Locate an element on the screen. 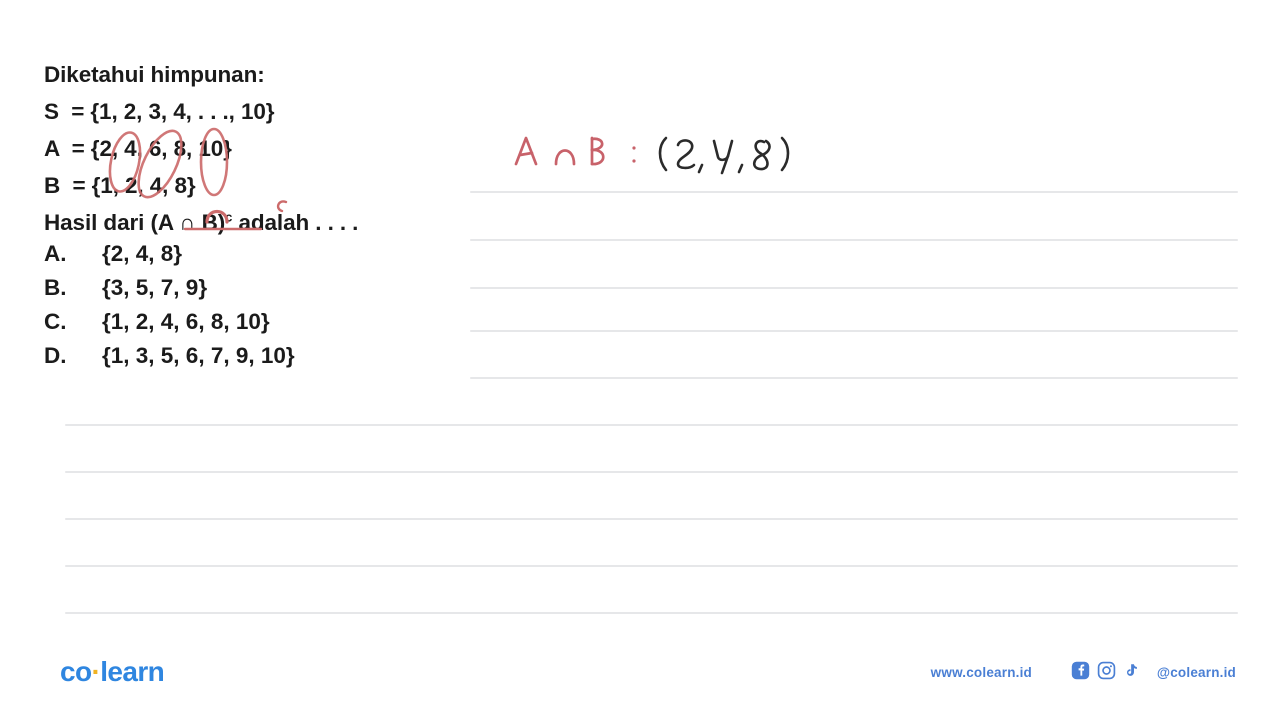 Image resolution: width=1280 pixels, height=720 pixels. option-value: {1, 3, 5, 6, 7, 9, 10} is located at coordinates (198, 355).